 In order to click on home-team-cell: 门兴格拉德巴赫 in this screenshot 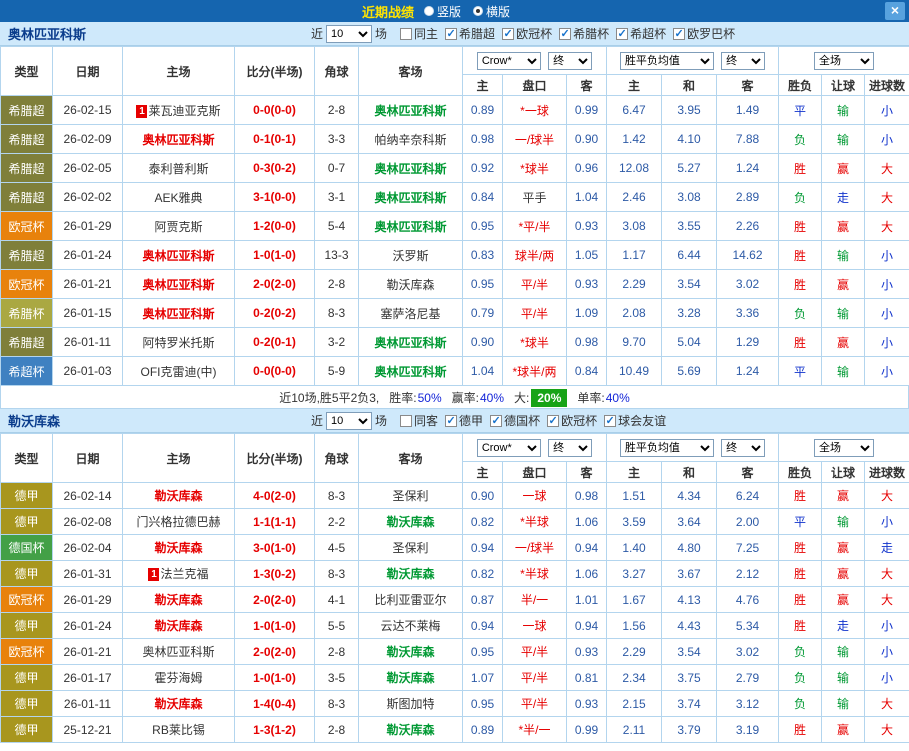, I will do `click(178, 521)`.